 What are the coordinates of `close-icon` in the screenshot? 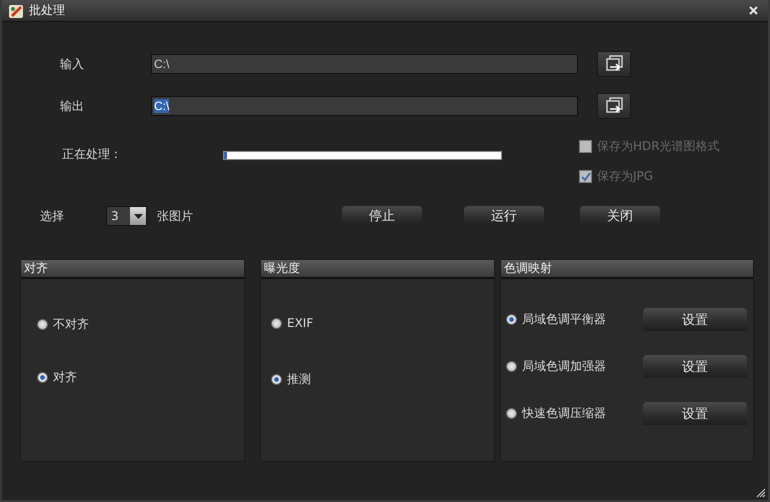 It's located at (753, 10).